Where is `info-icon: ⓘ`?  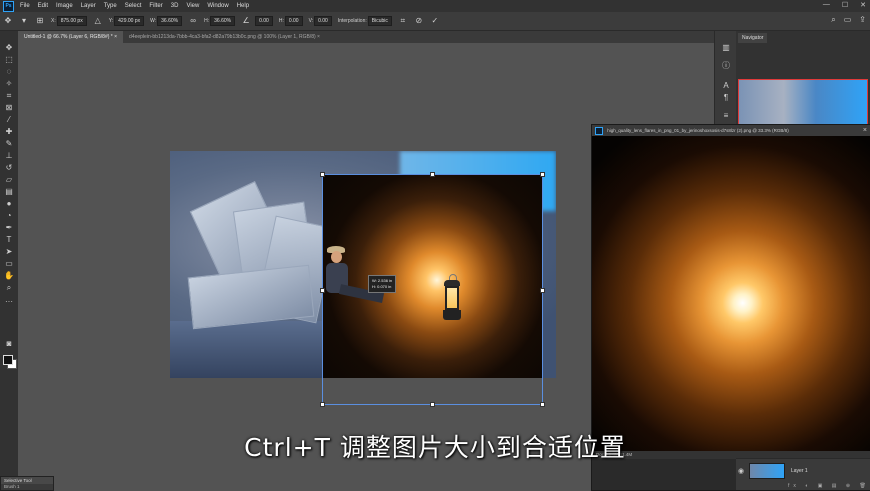
info-icon: ⓘ is located at coordinates (726, 66).